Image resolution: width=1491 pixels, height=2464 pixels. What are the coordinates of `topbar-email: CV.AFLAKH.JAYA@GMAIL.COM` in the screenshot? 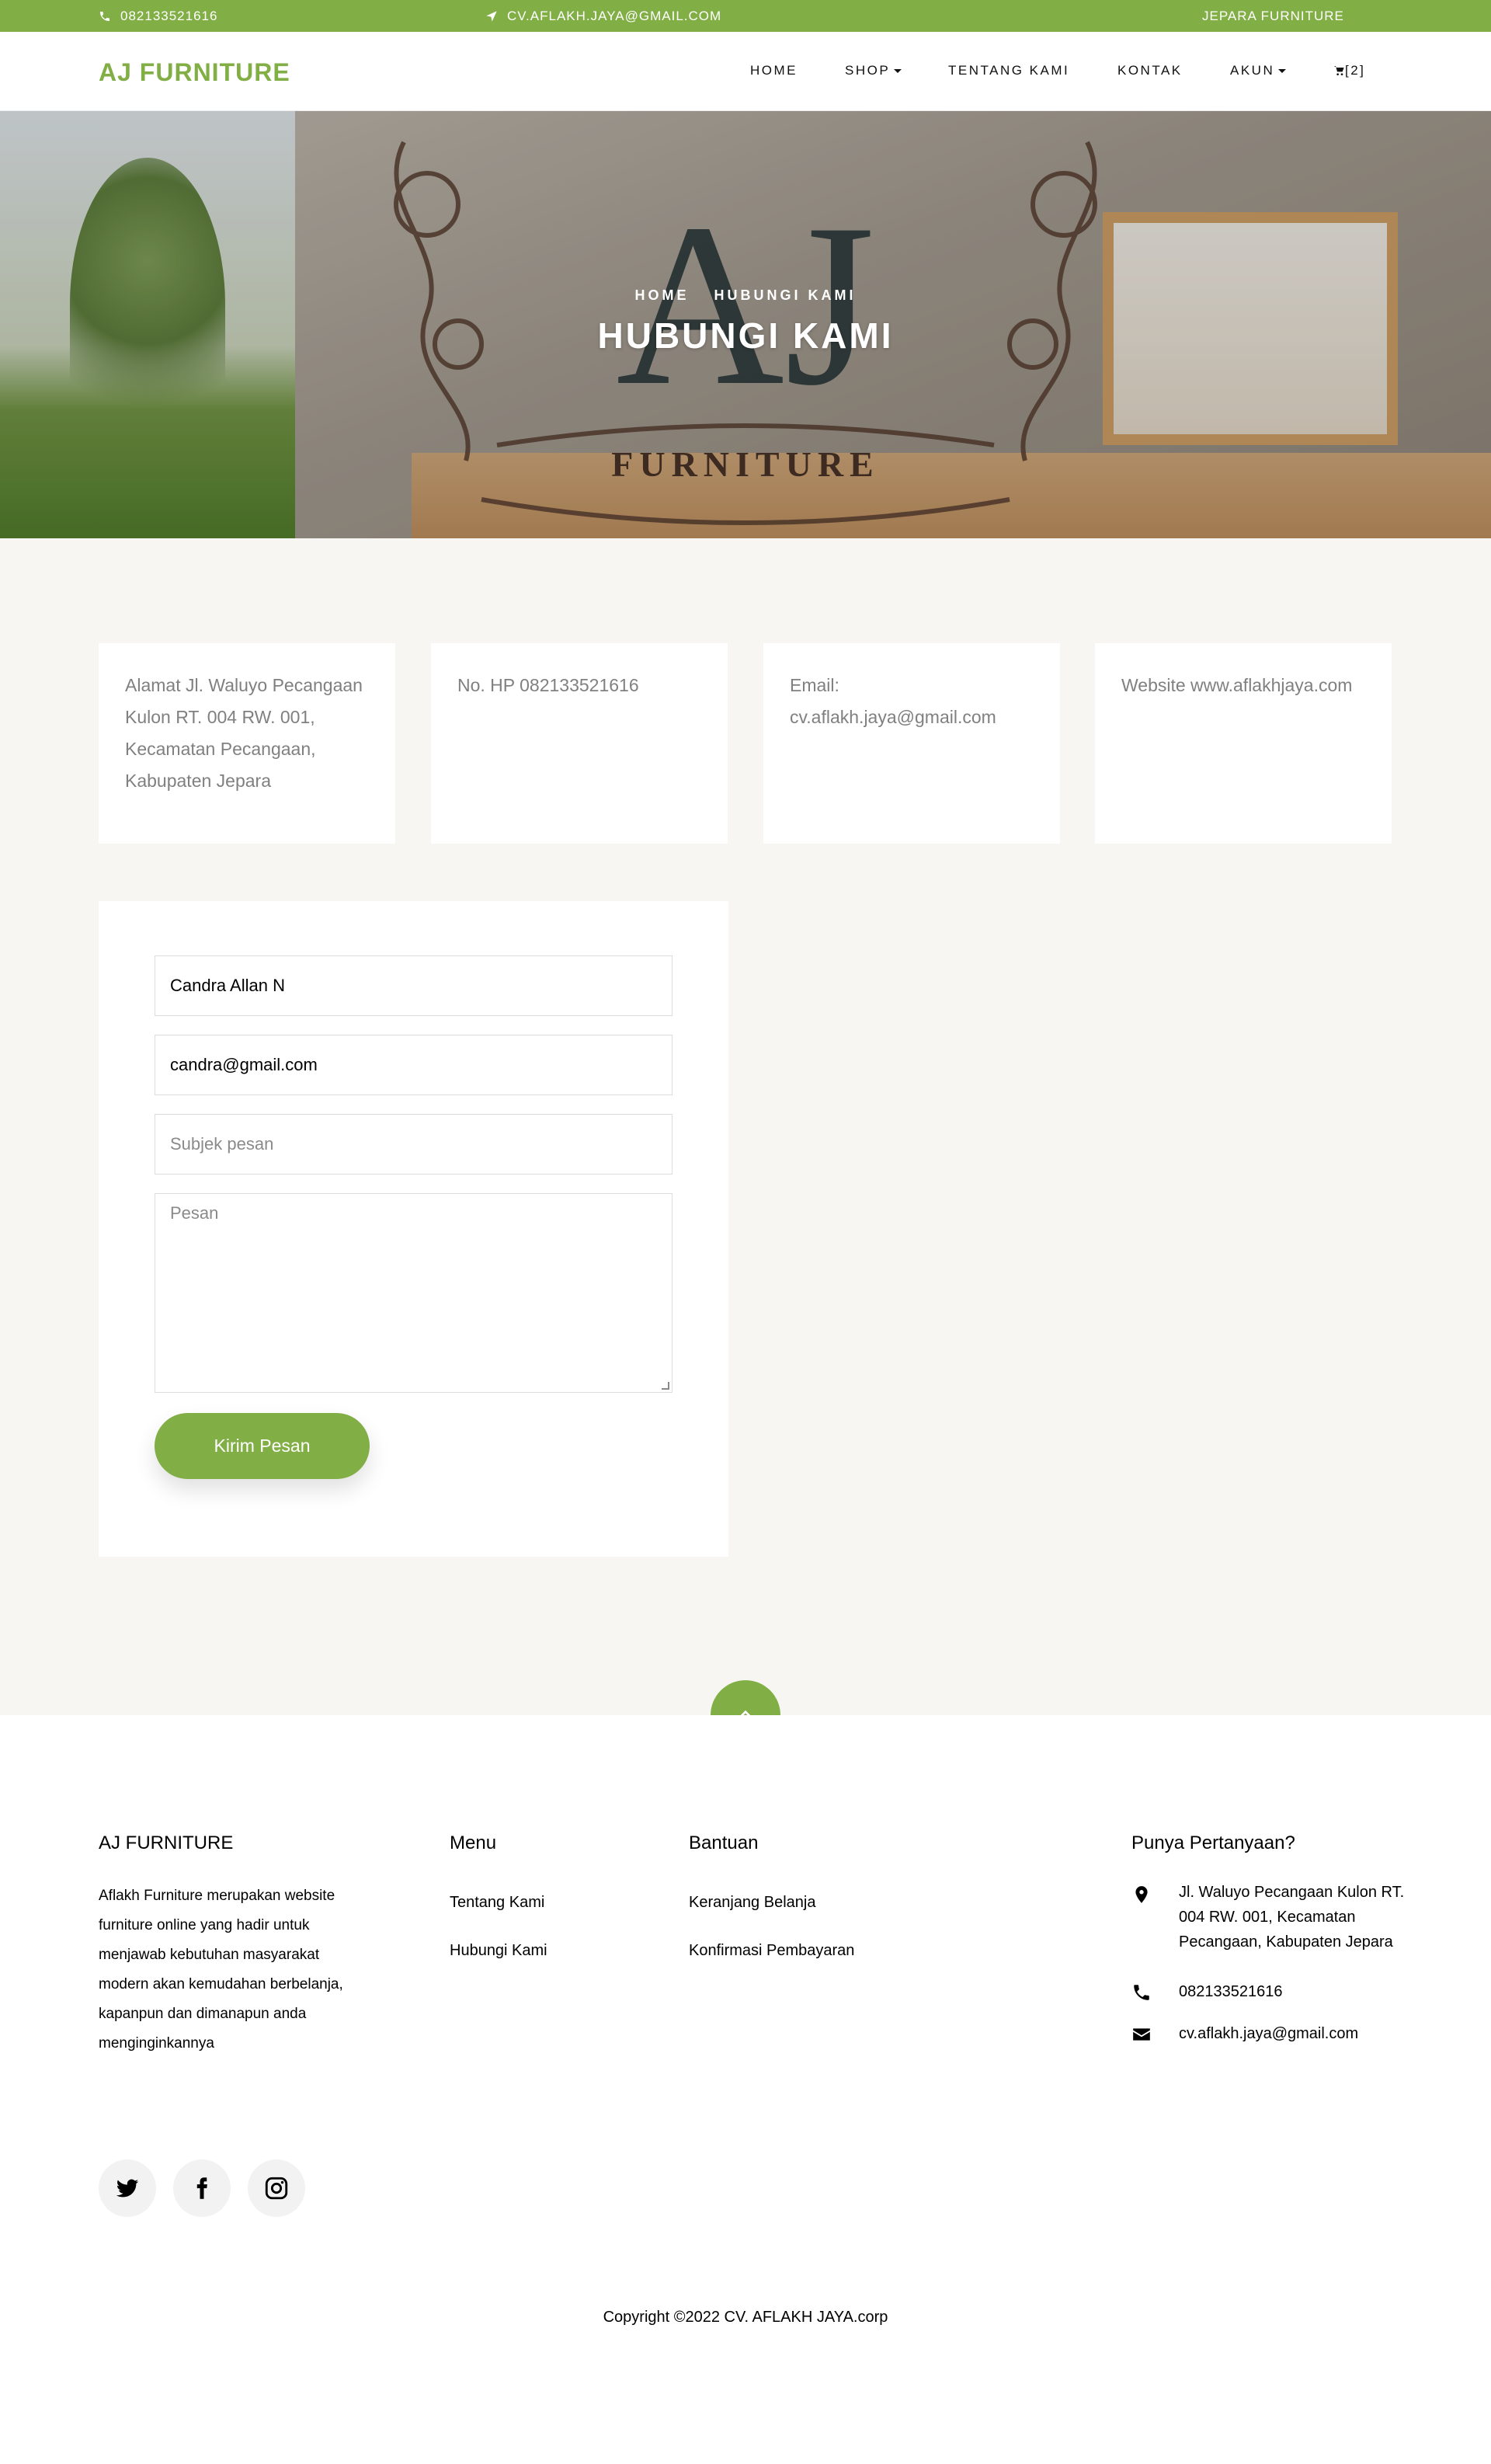 It's located at (603, 16).